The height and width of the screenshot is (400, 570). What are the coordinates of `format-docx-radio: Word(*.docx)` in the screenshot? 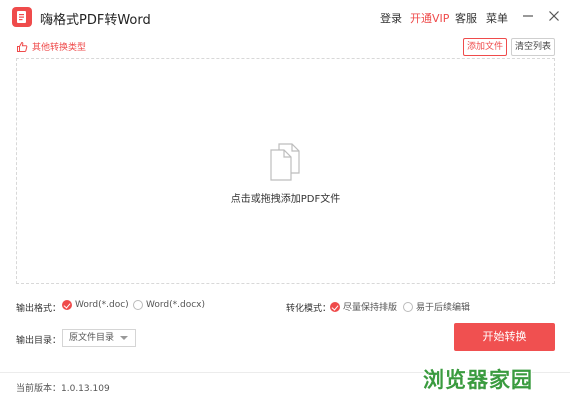 It's located at (169, 305).